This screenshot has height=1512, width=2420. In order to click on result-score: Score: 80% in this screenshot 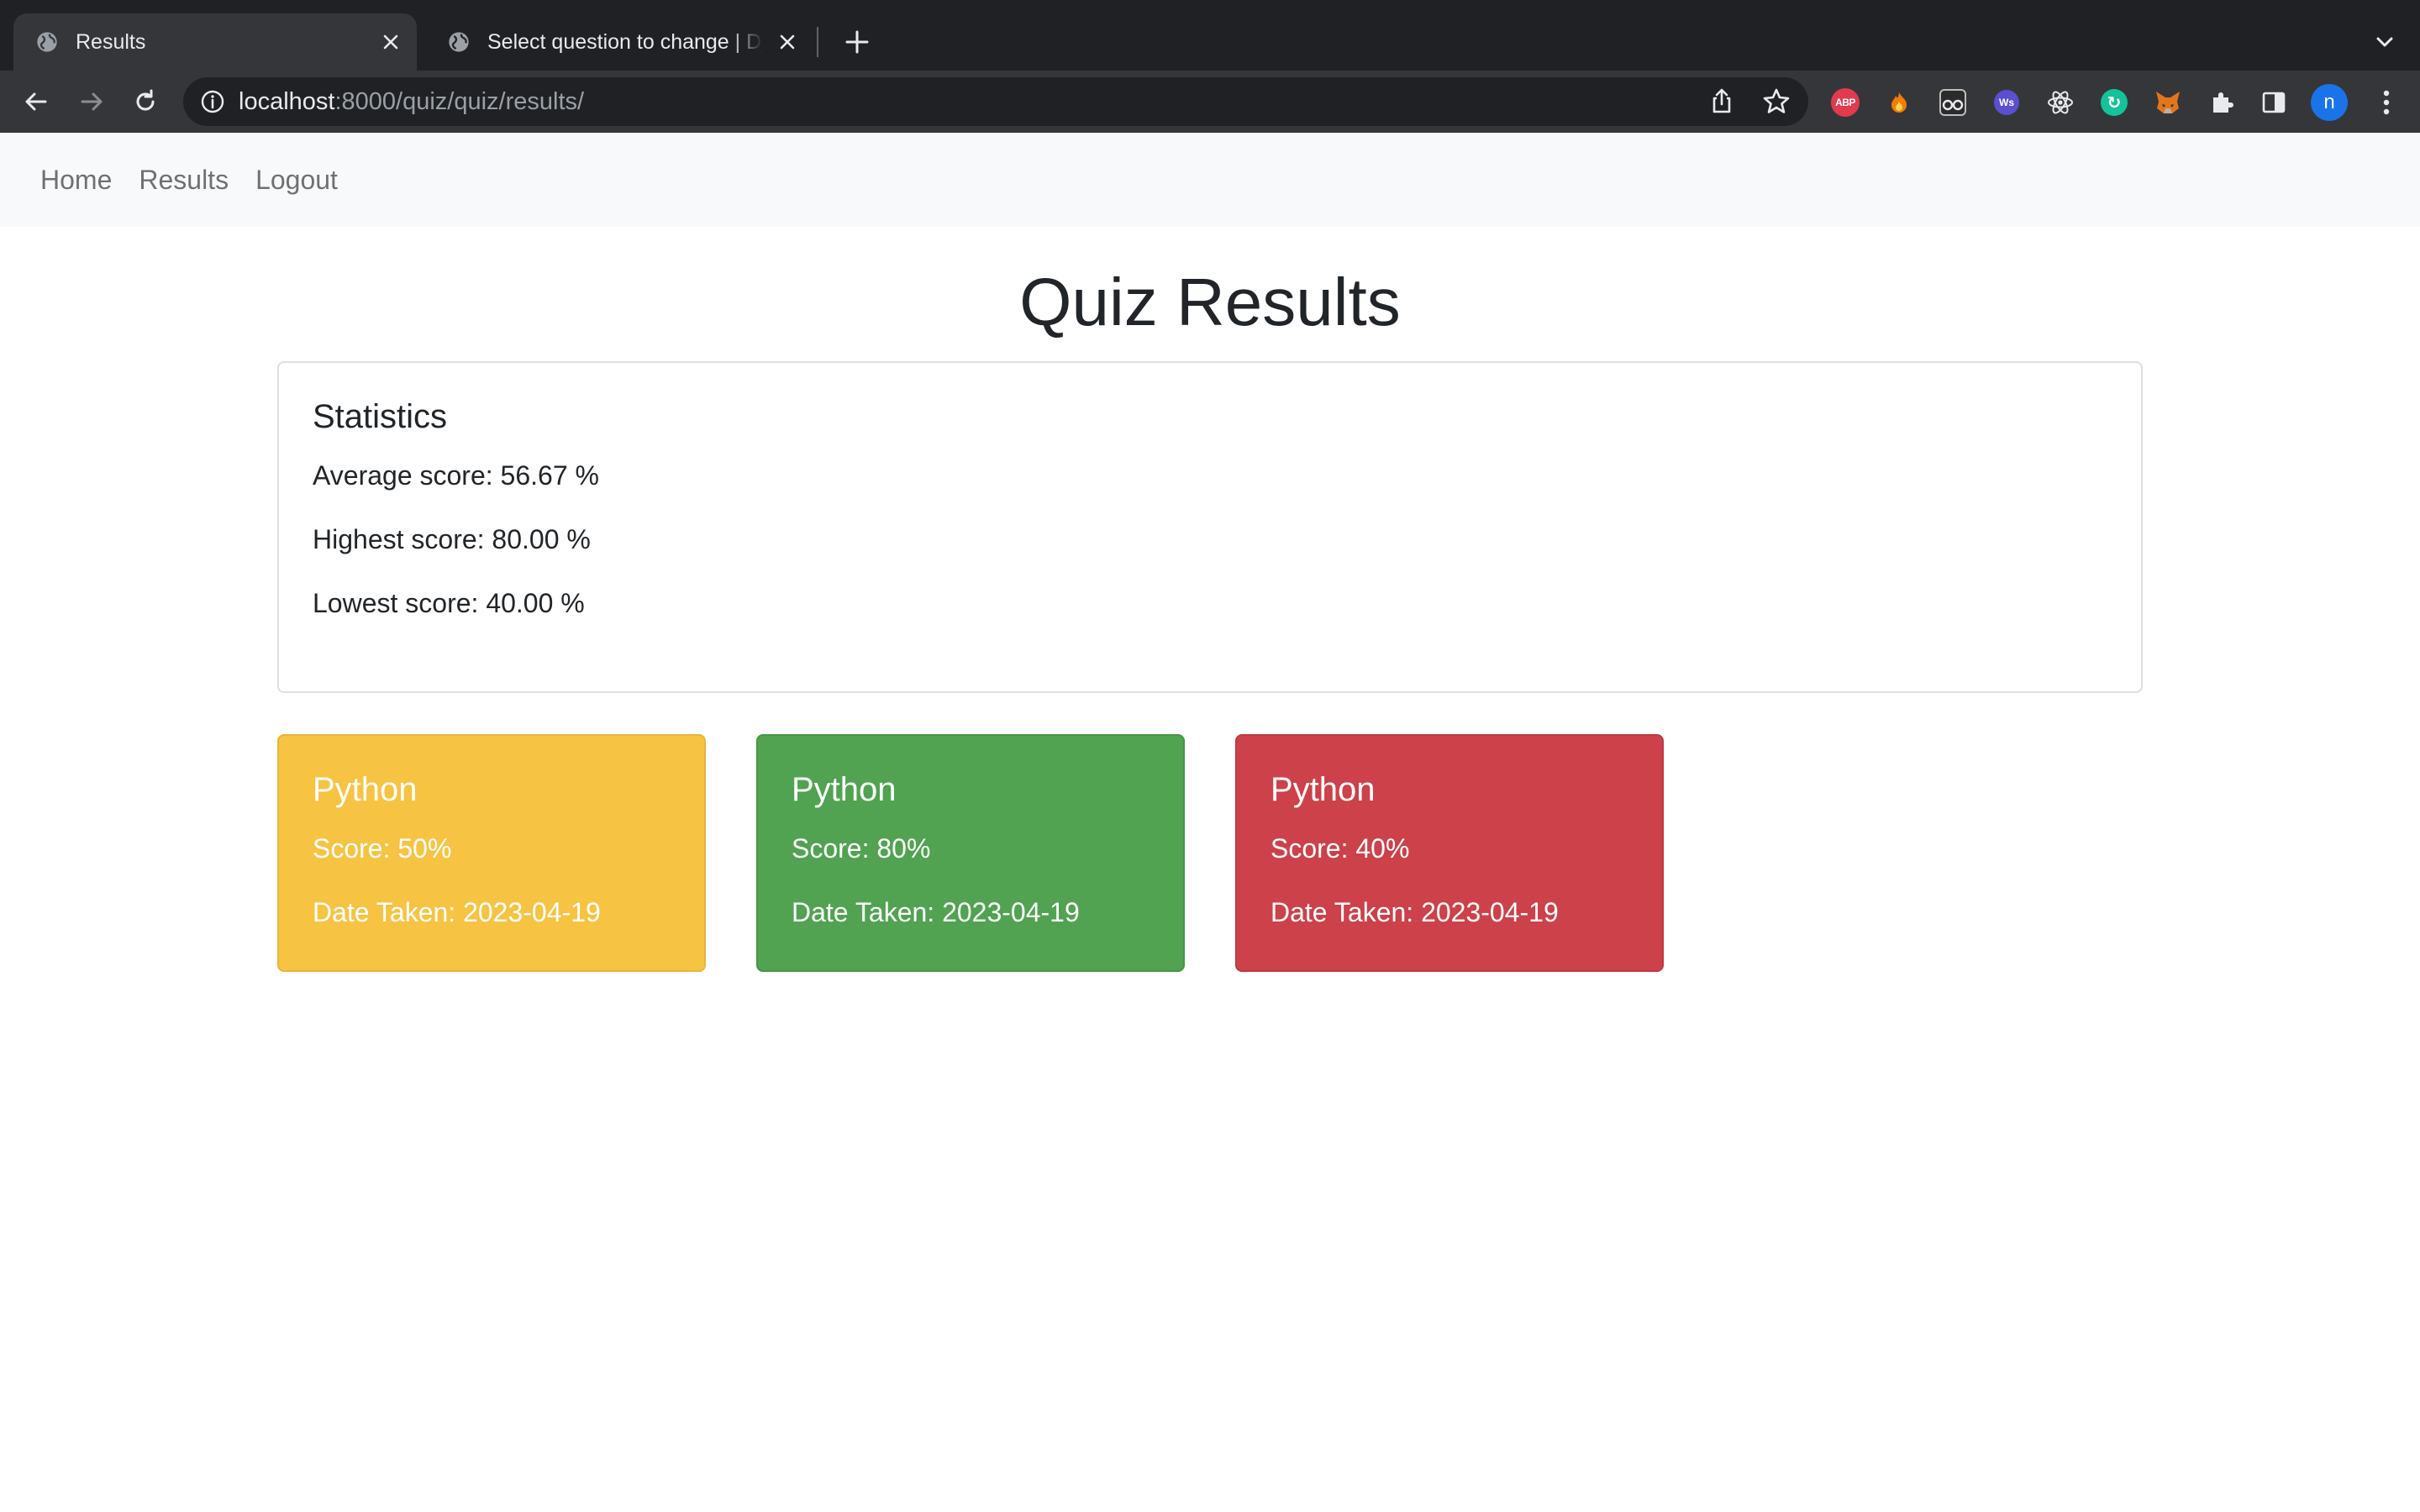, I will do `click(862, 848)`.